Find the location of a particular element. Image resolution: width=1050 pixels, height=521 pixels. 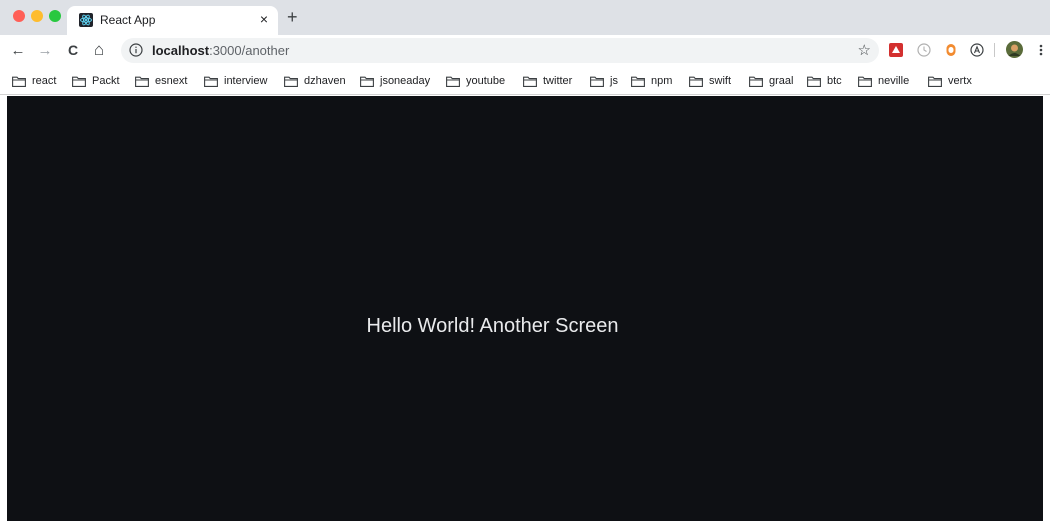

toolbar-divider is located at coordinates (994, 50).